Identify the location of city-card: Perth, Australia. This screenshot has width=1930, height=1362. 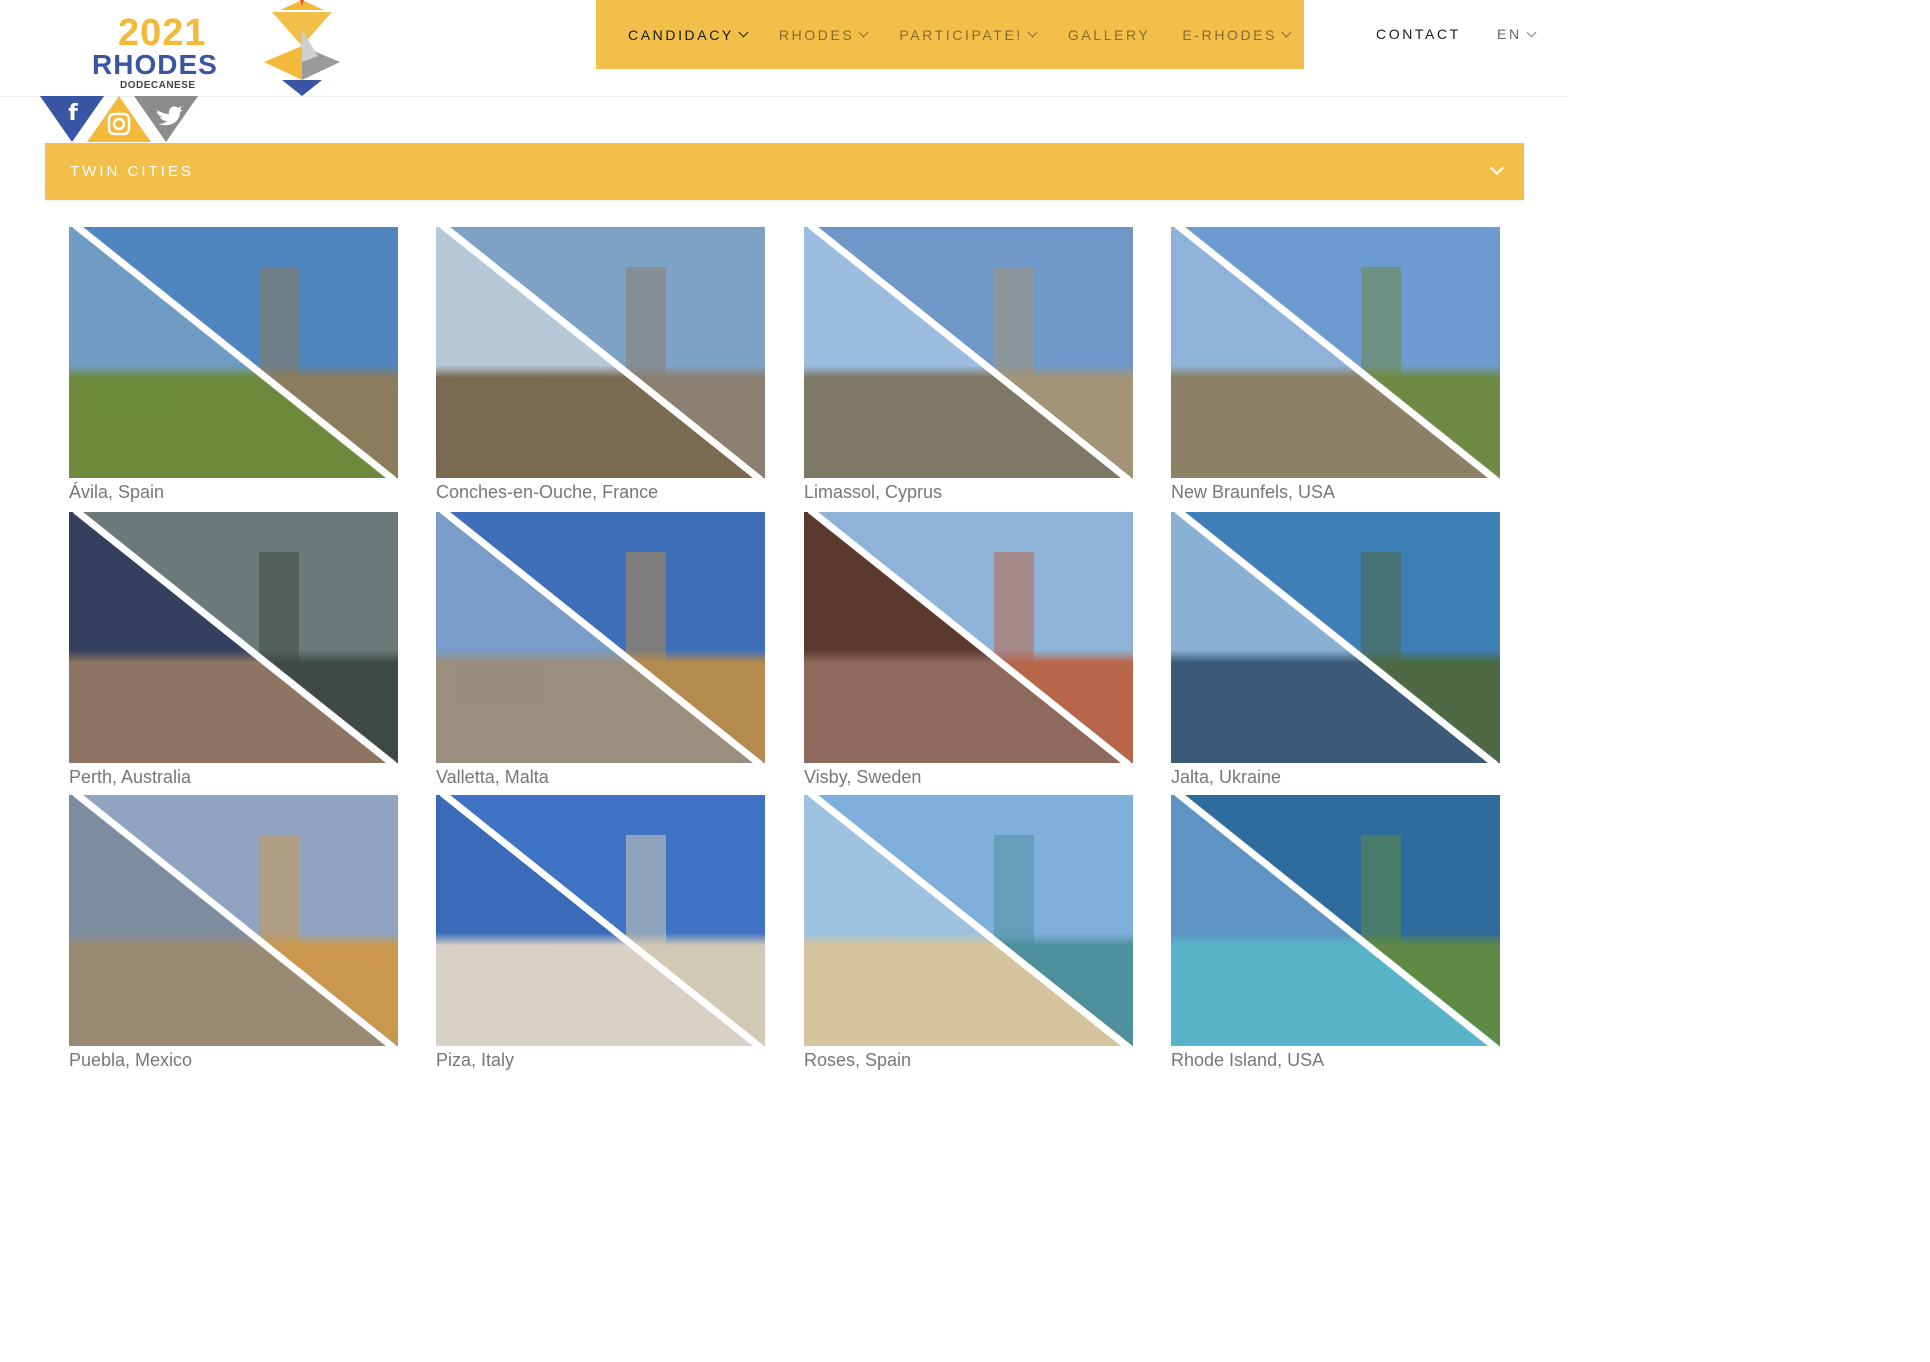
(233, 649).